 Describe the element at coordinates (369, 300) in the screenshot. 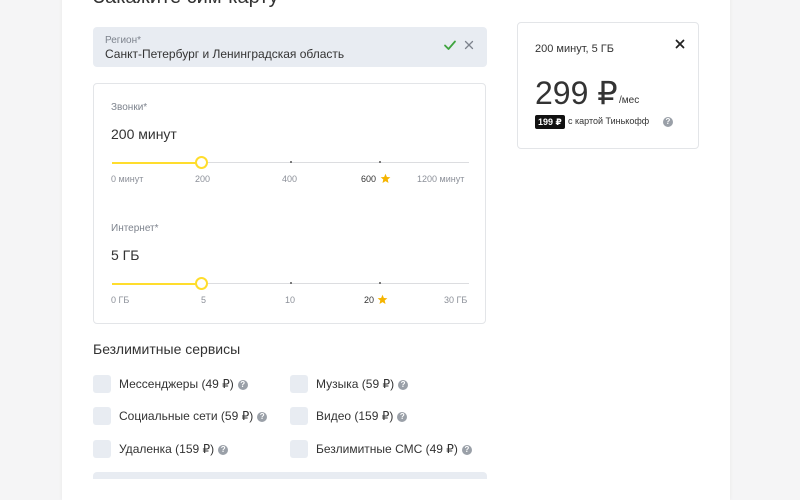

I see `internet-tick-label: 20` at that location.